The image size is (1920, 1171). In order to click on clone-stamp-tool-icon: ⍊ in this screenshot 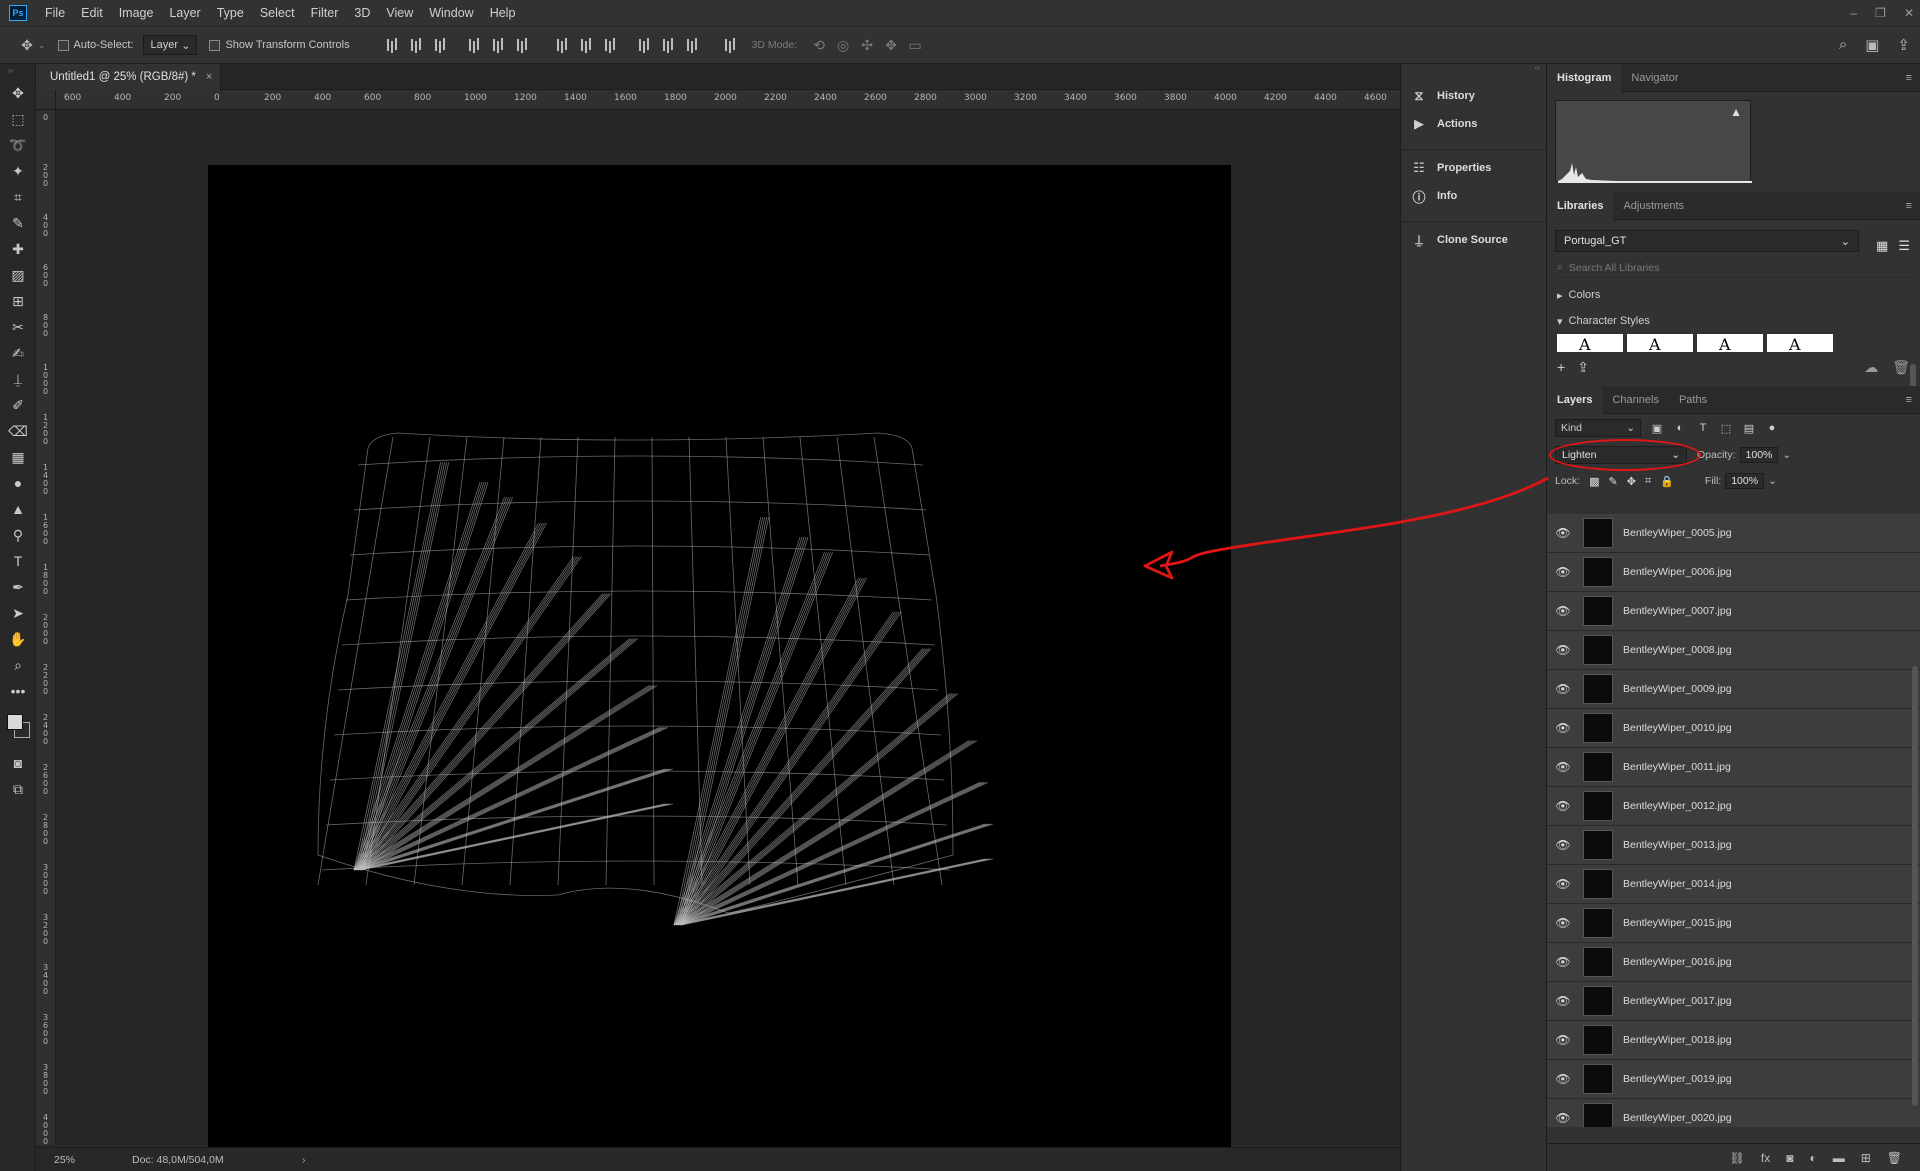, I will do `click(18, 379)`.